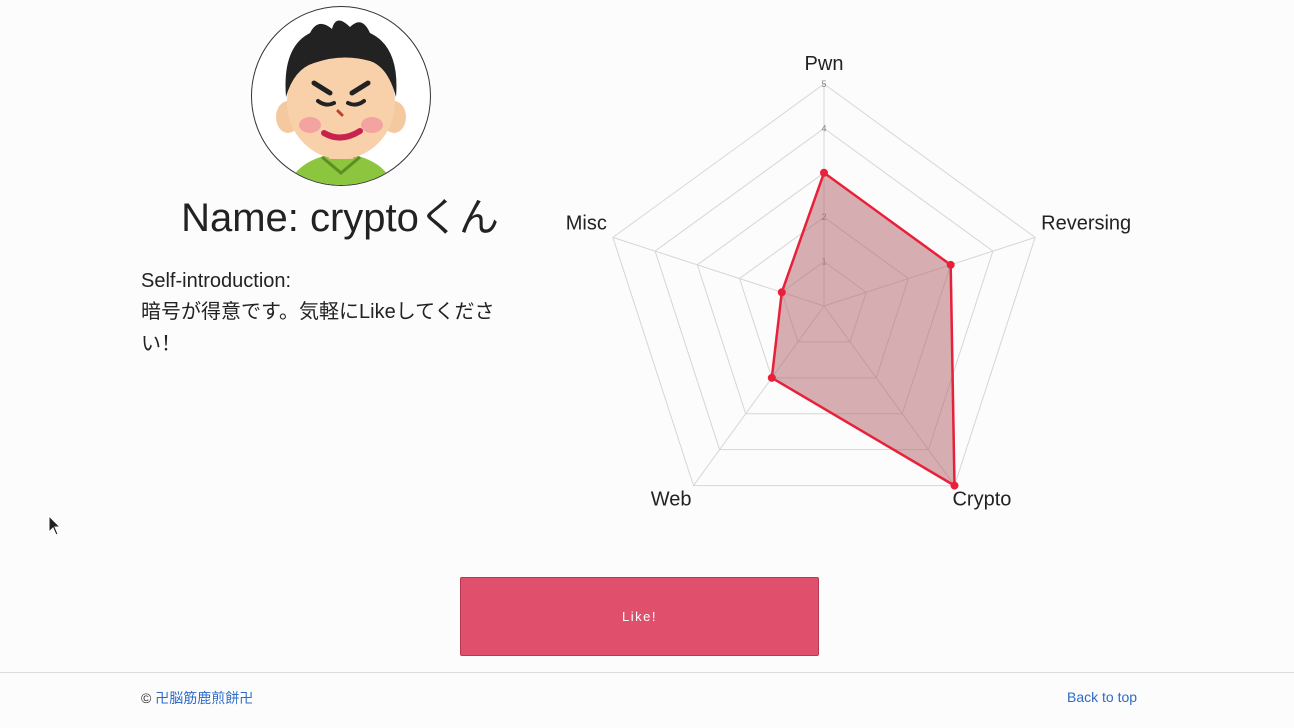  I want to click on like-button: Like!, so click(639, 616).